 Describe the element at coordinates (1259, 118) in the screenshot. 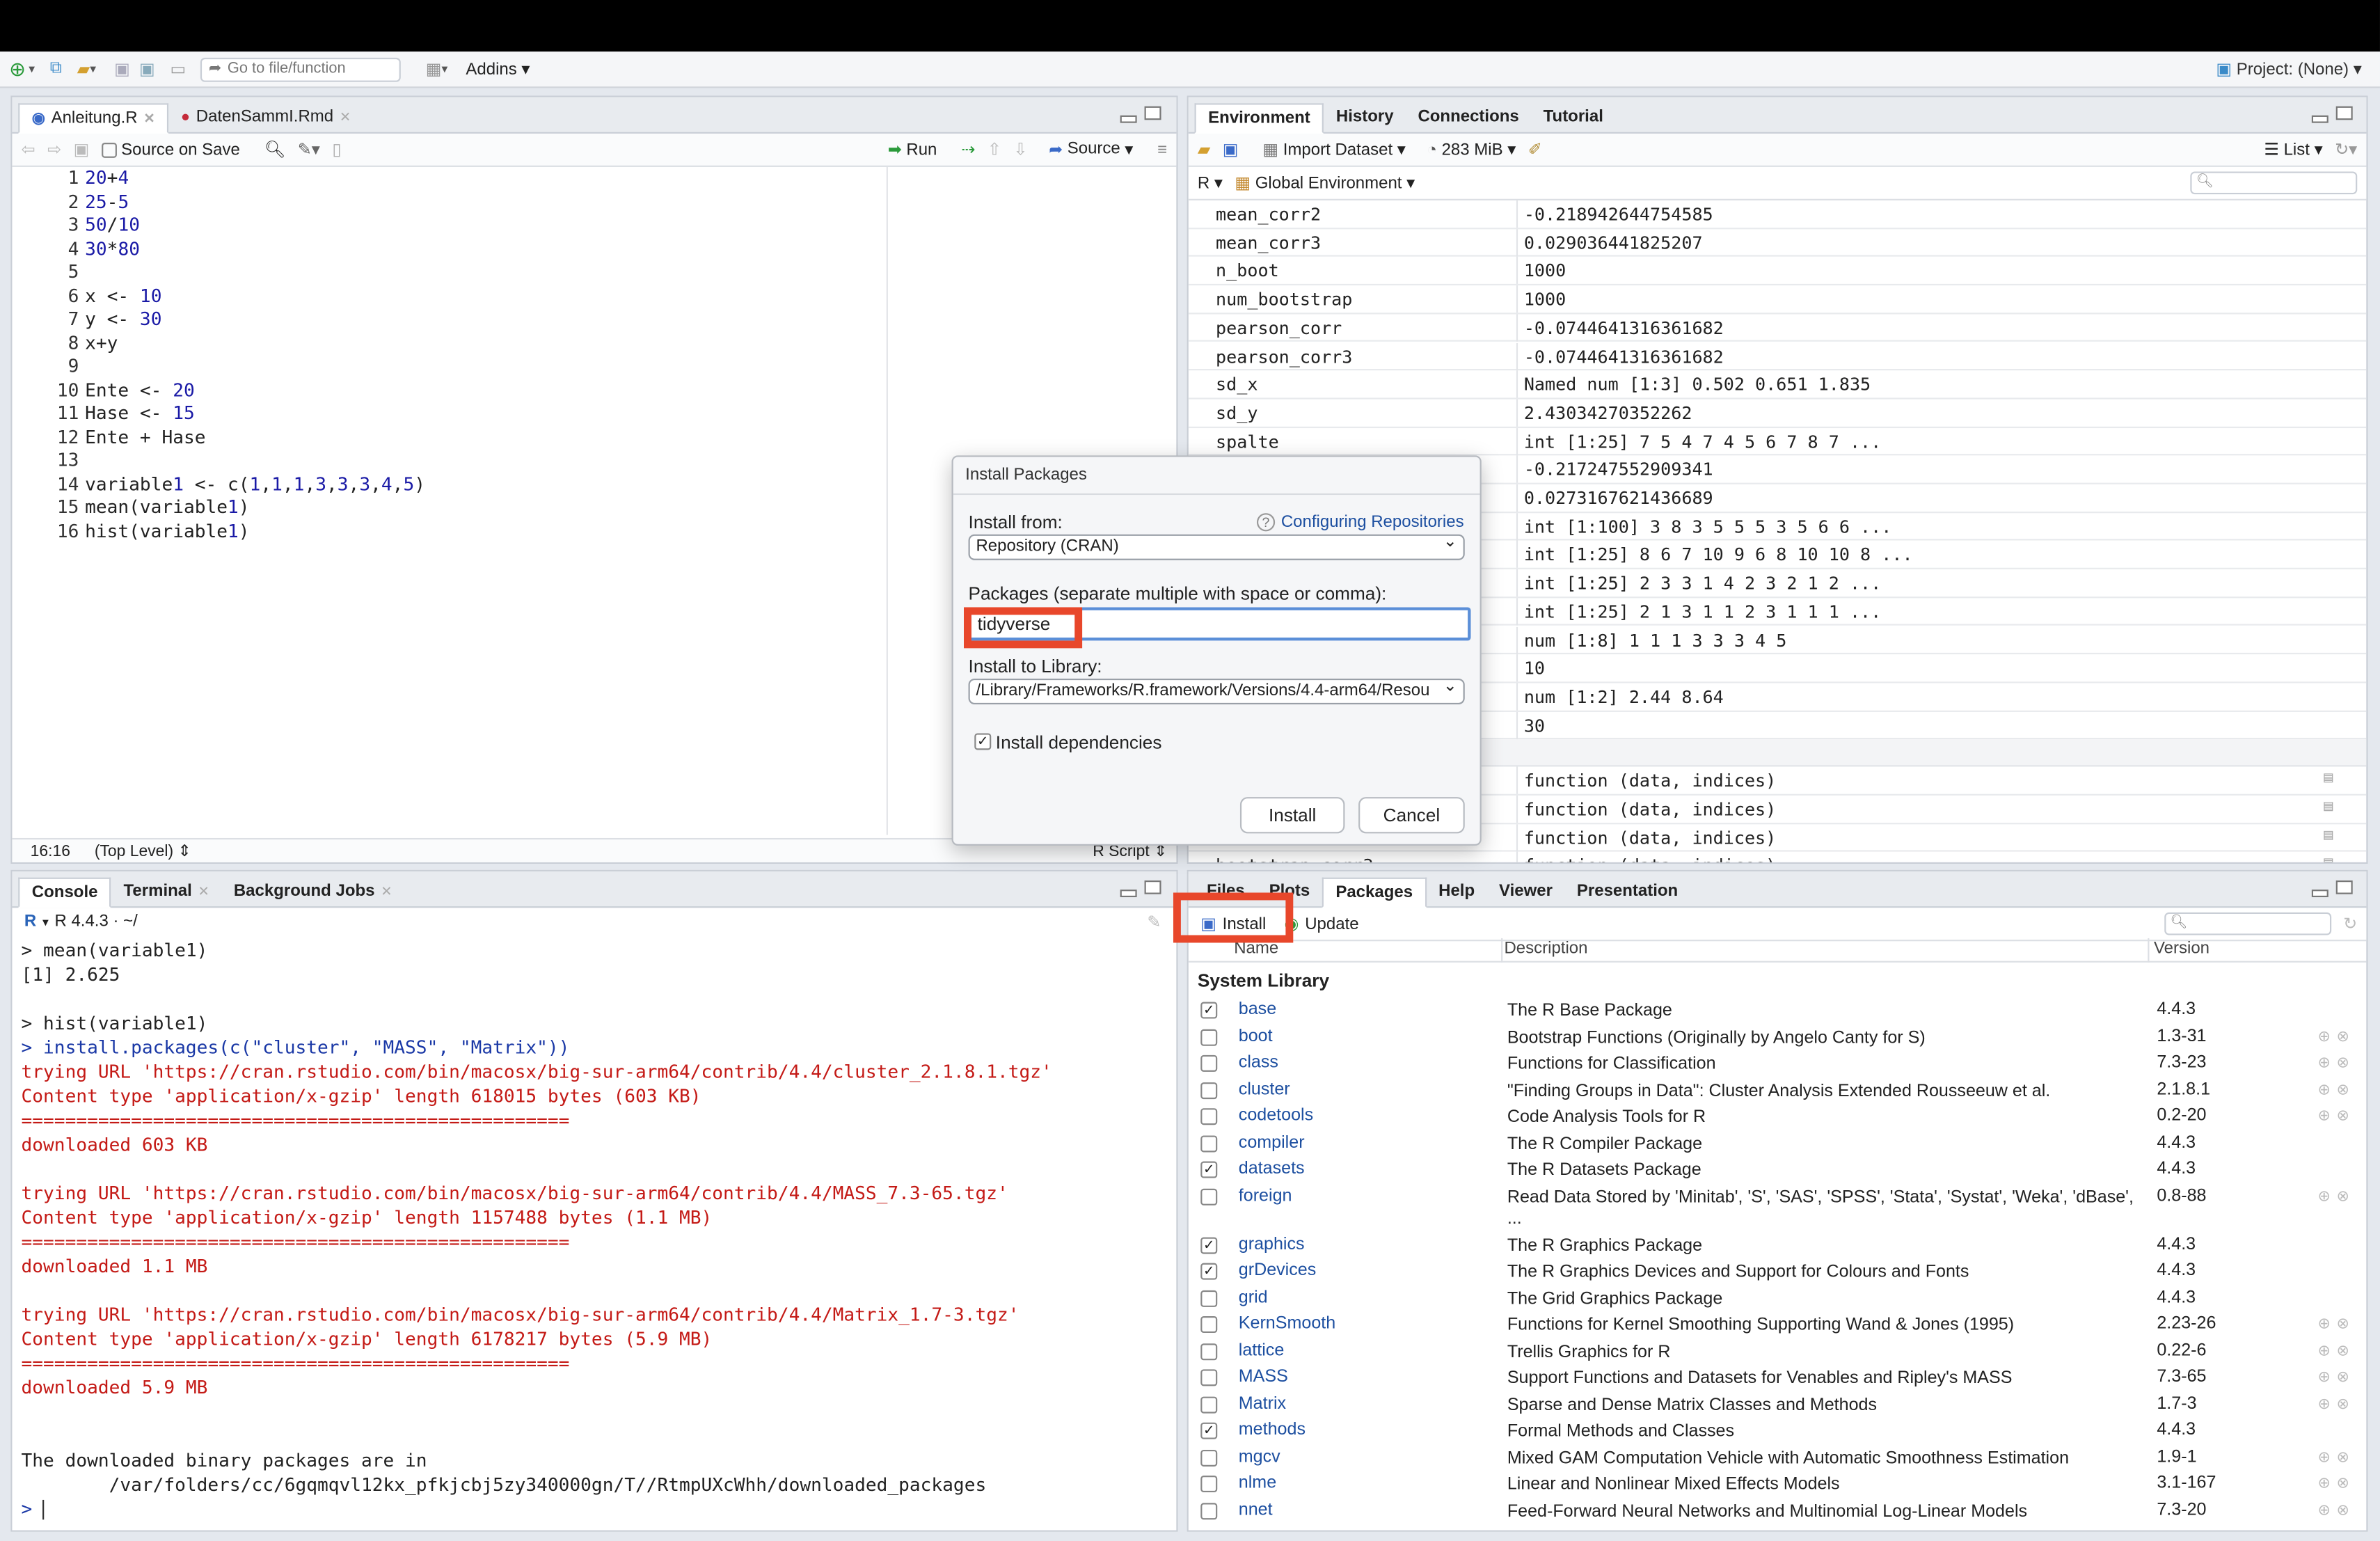

I see `tab-environment: Environment` at that location.